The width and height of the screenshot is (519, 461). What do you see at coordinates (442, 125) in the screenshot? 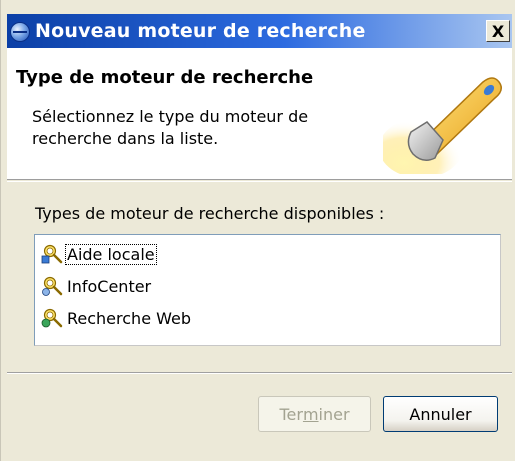
I see `flashlight-icon` at bounding box center [442, 125].